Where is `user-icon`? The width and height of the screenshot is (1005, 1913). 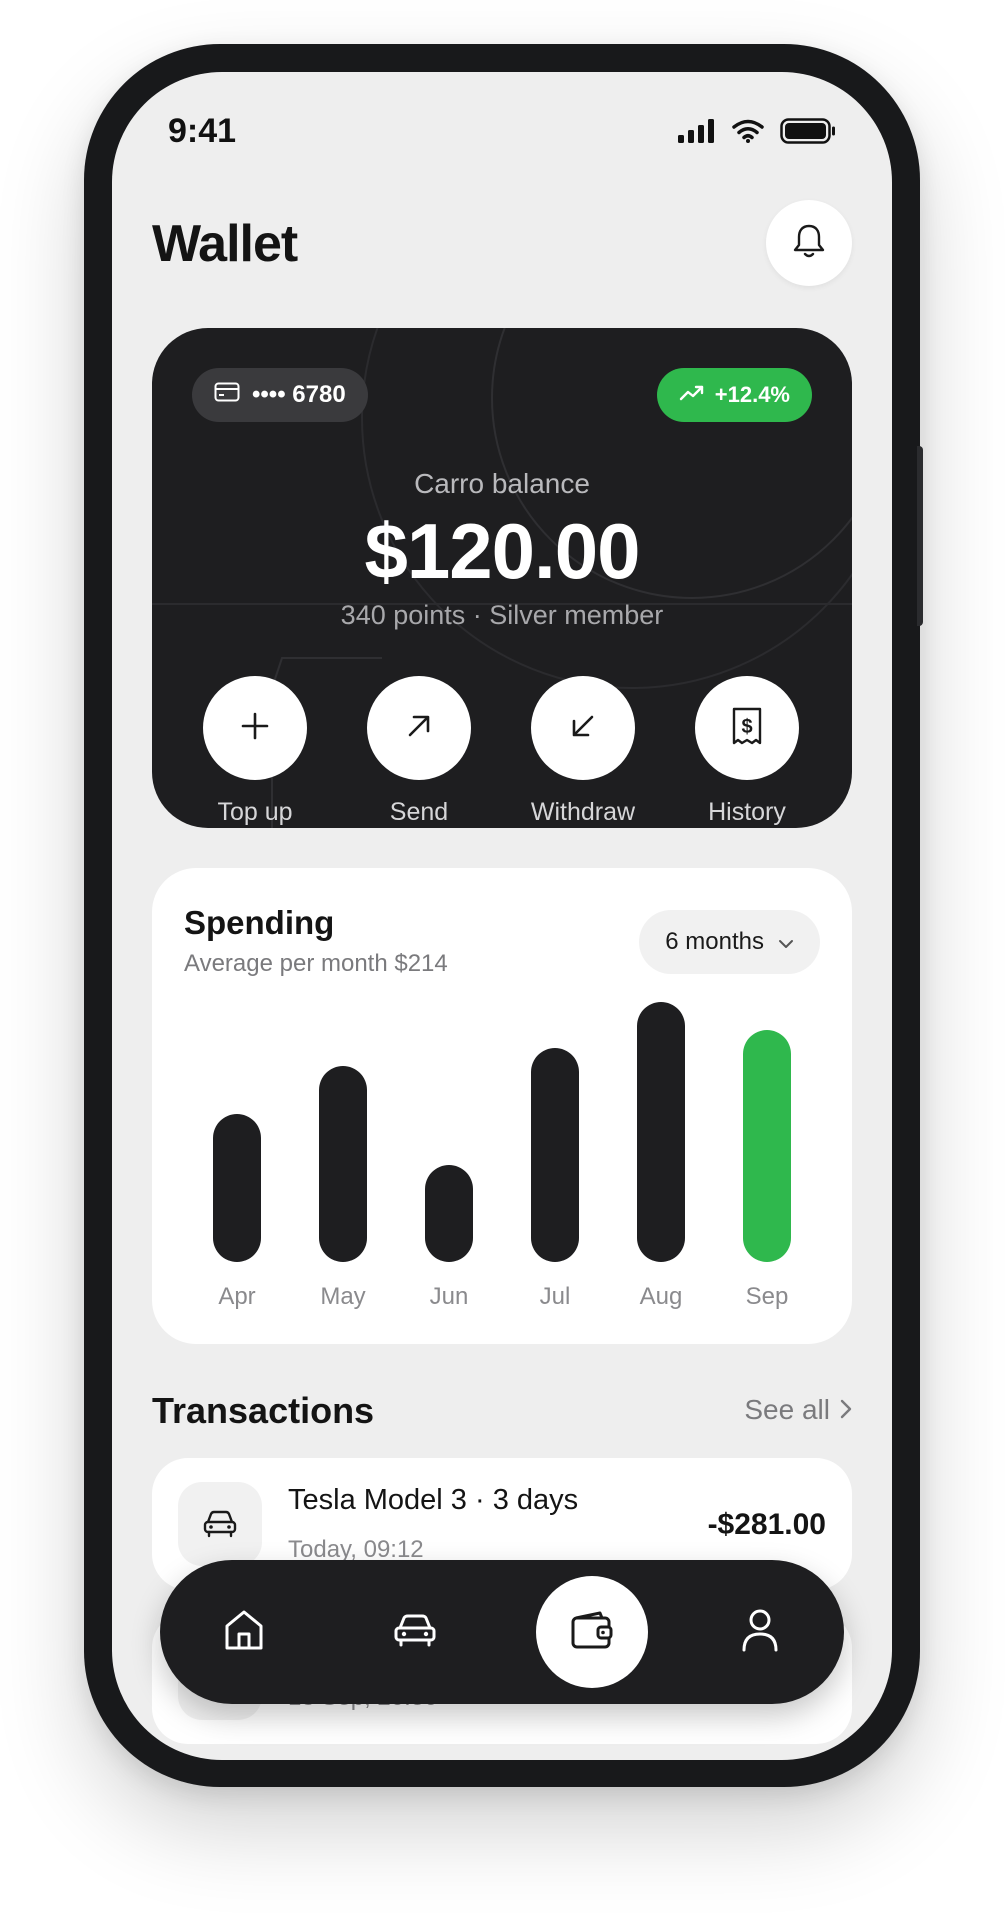 user-icon is located at coordinates (760, 1632).